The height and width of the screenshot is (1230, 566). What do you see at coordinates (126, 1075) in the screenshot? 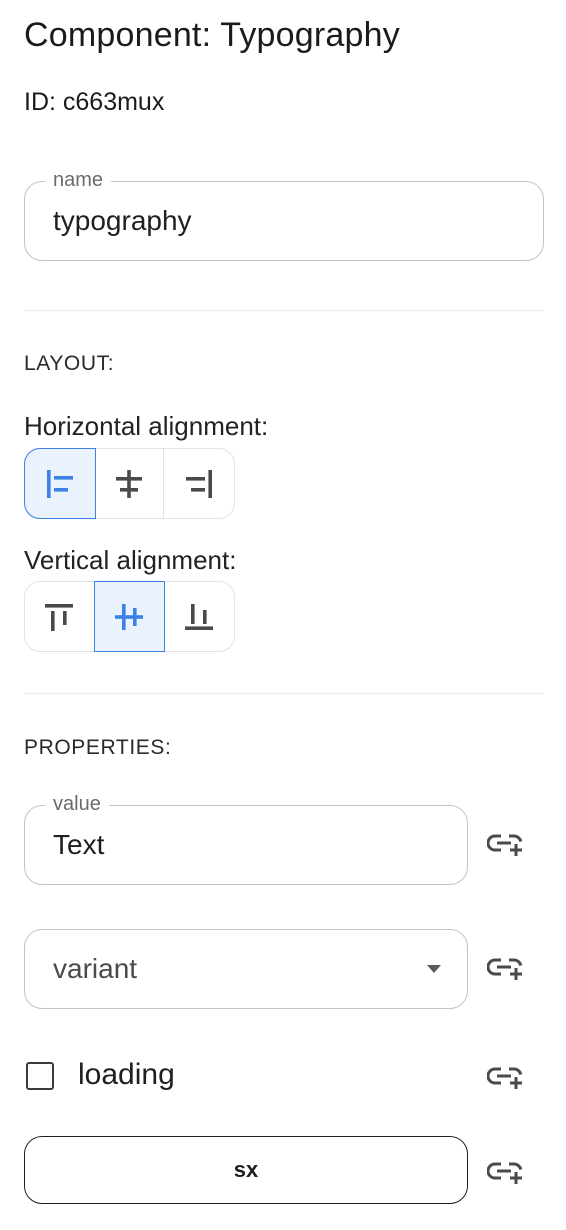
I see `loading-checkbox-label: loading` at bounding box center [126, 1075].